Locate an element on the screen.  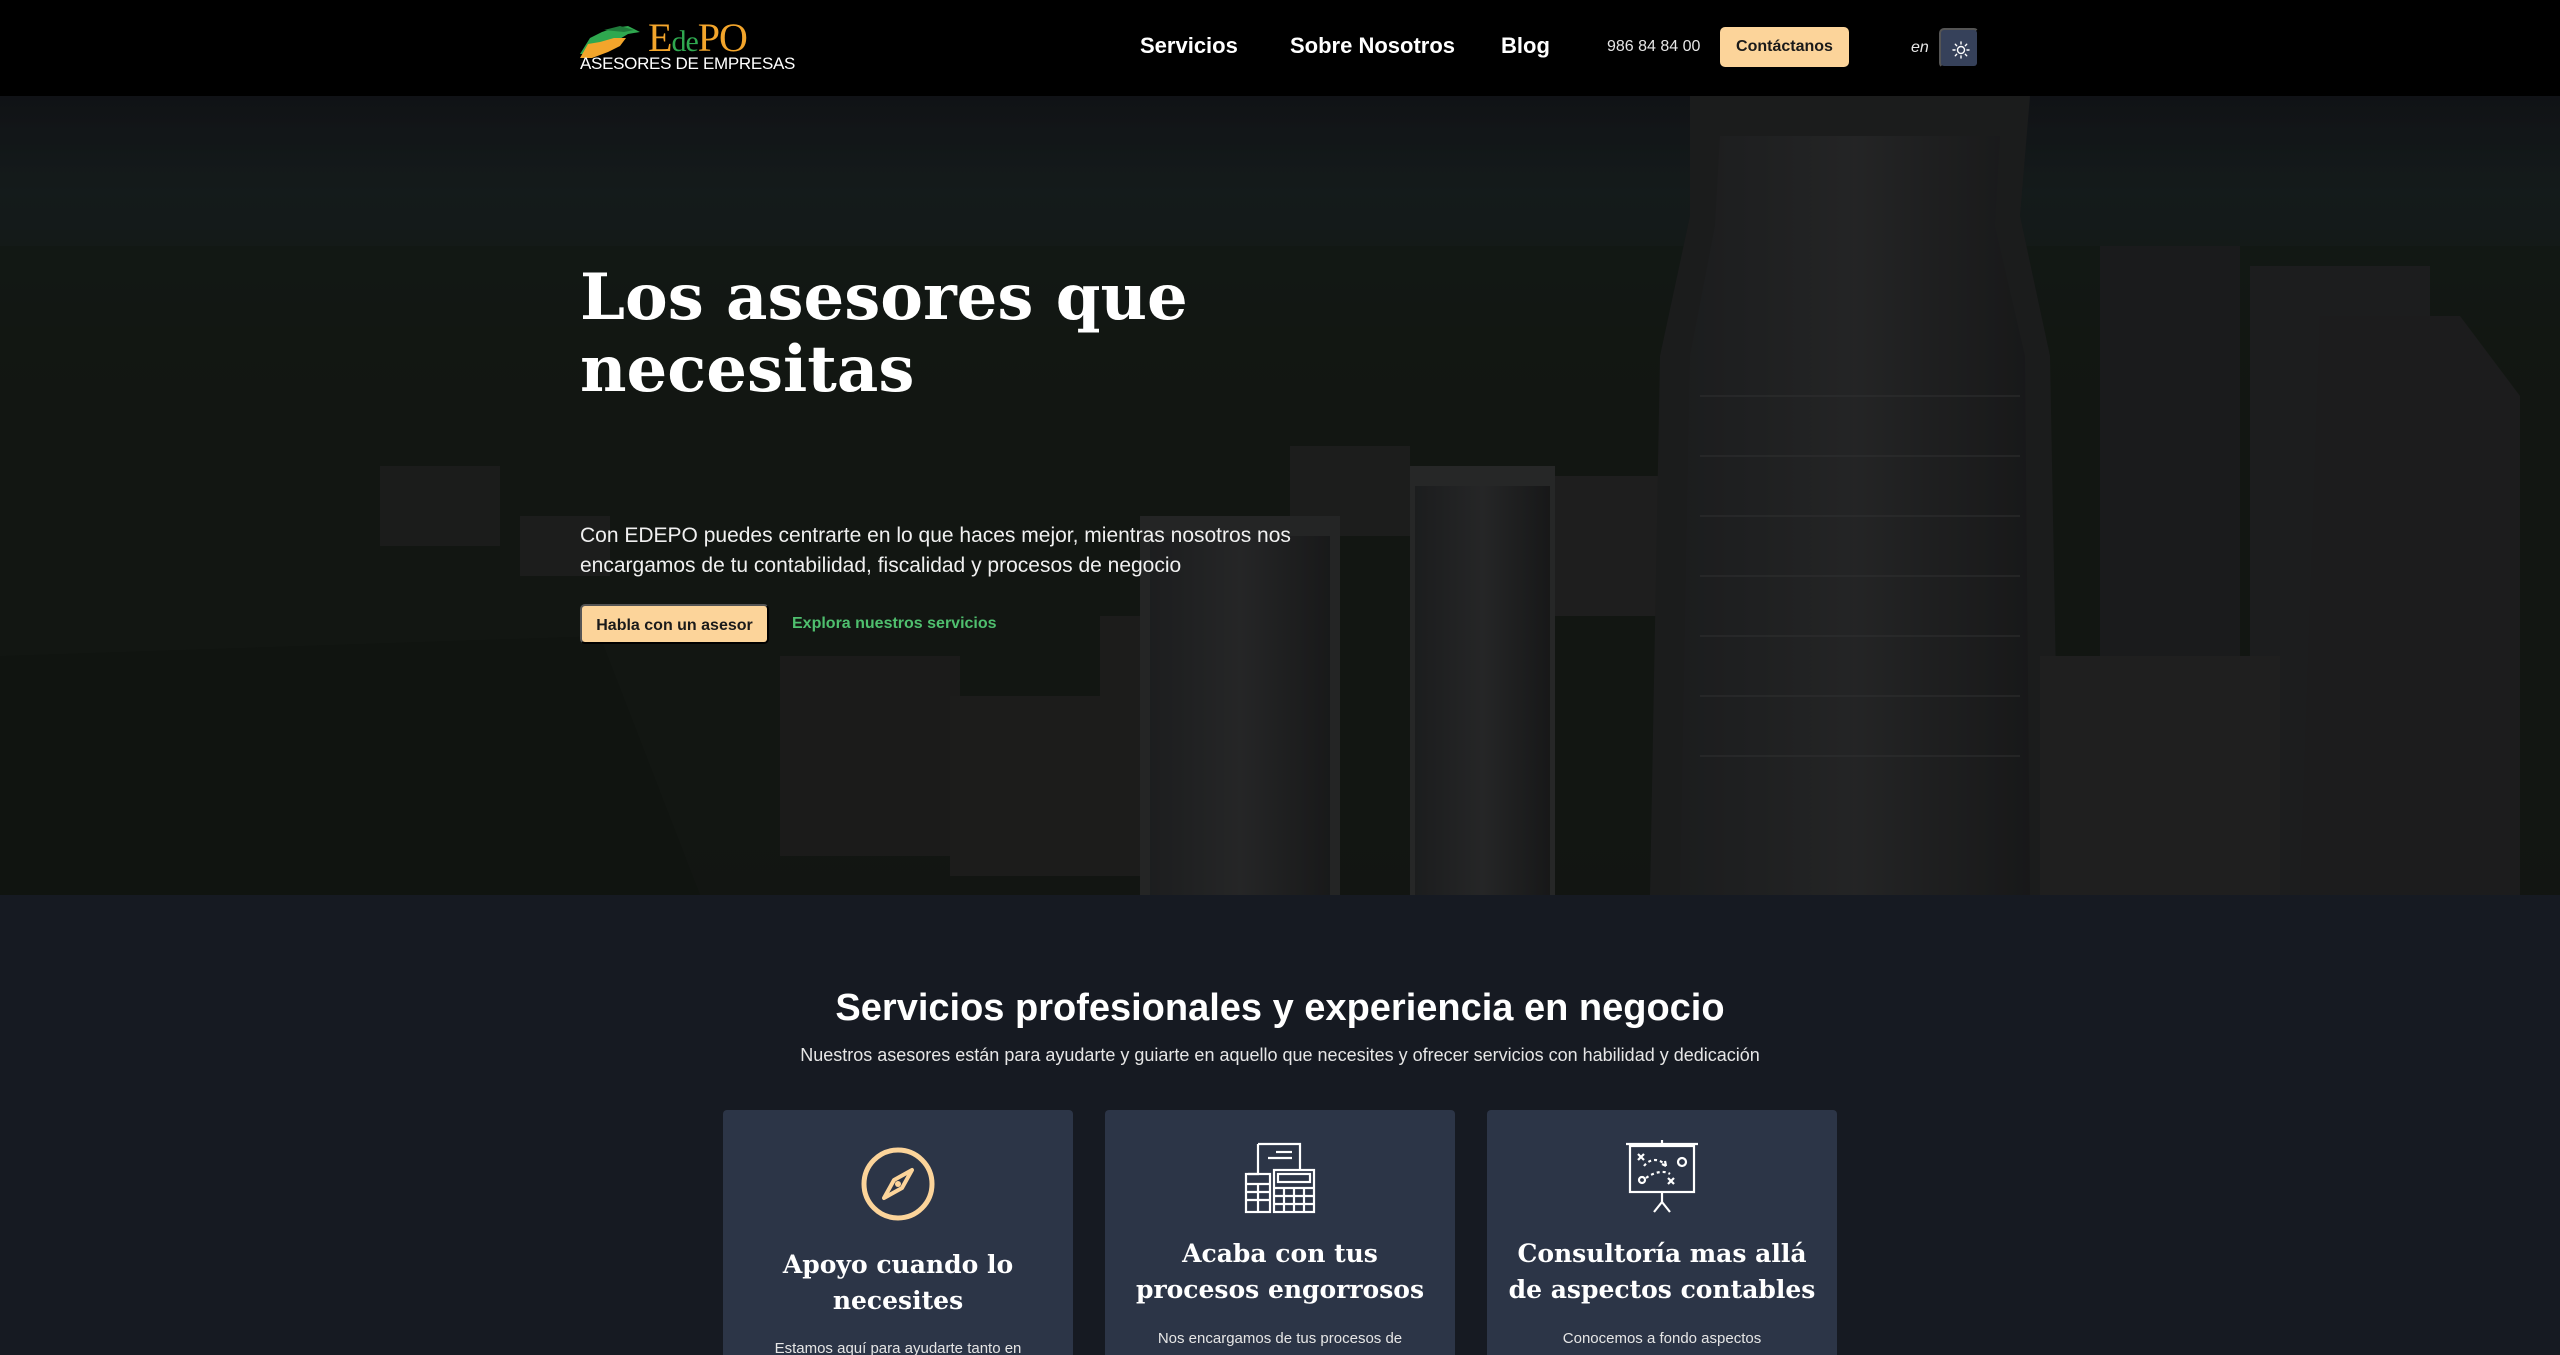
theme-toggle-button is located at coordinates (1959, 48).